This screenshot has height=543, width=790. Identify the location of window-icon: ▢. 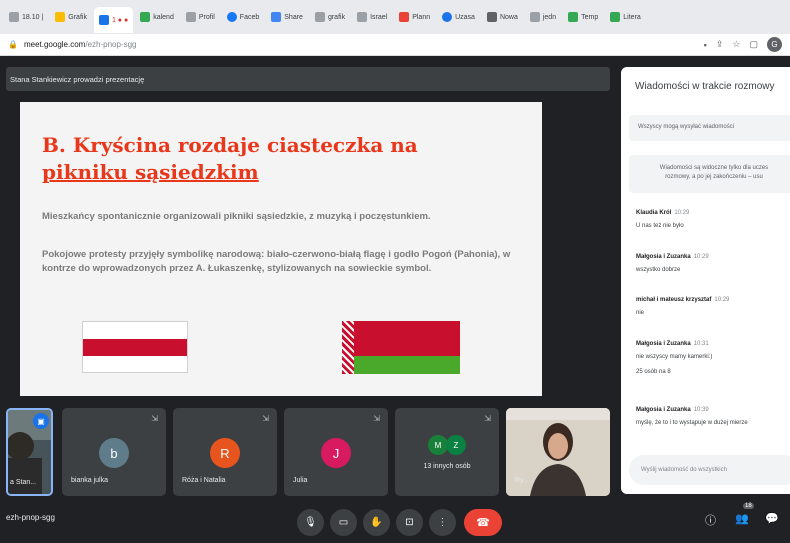
(753, 44).